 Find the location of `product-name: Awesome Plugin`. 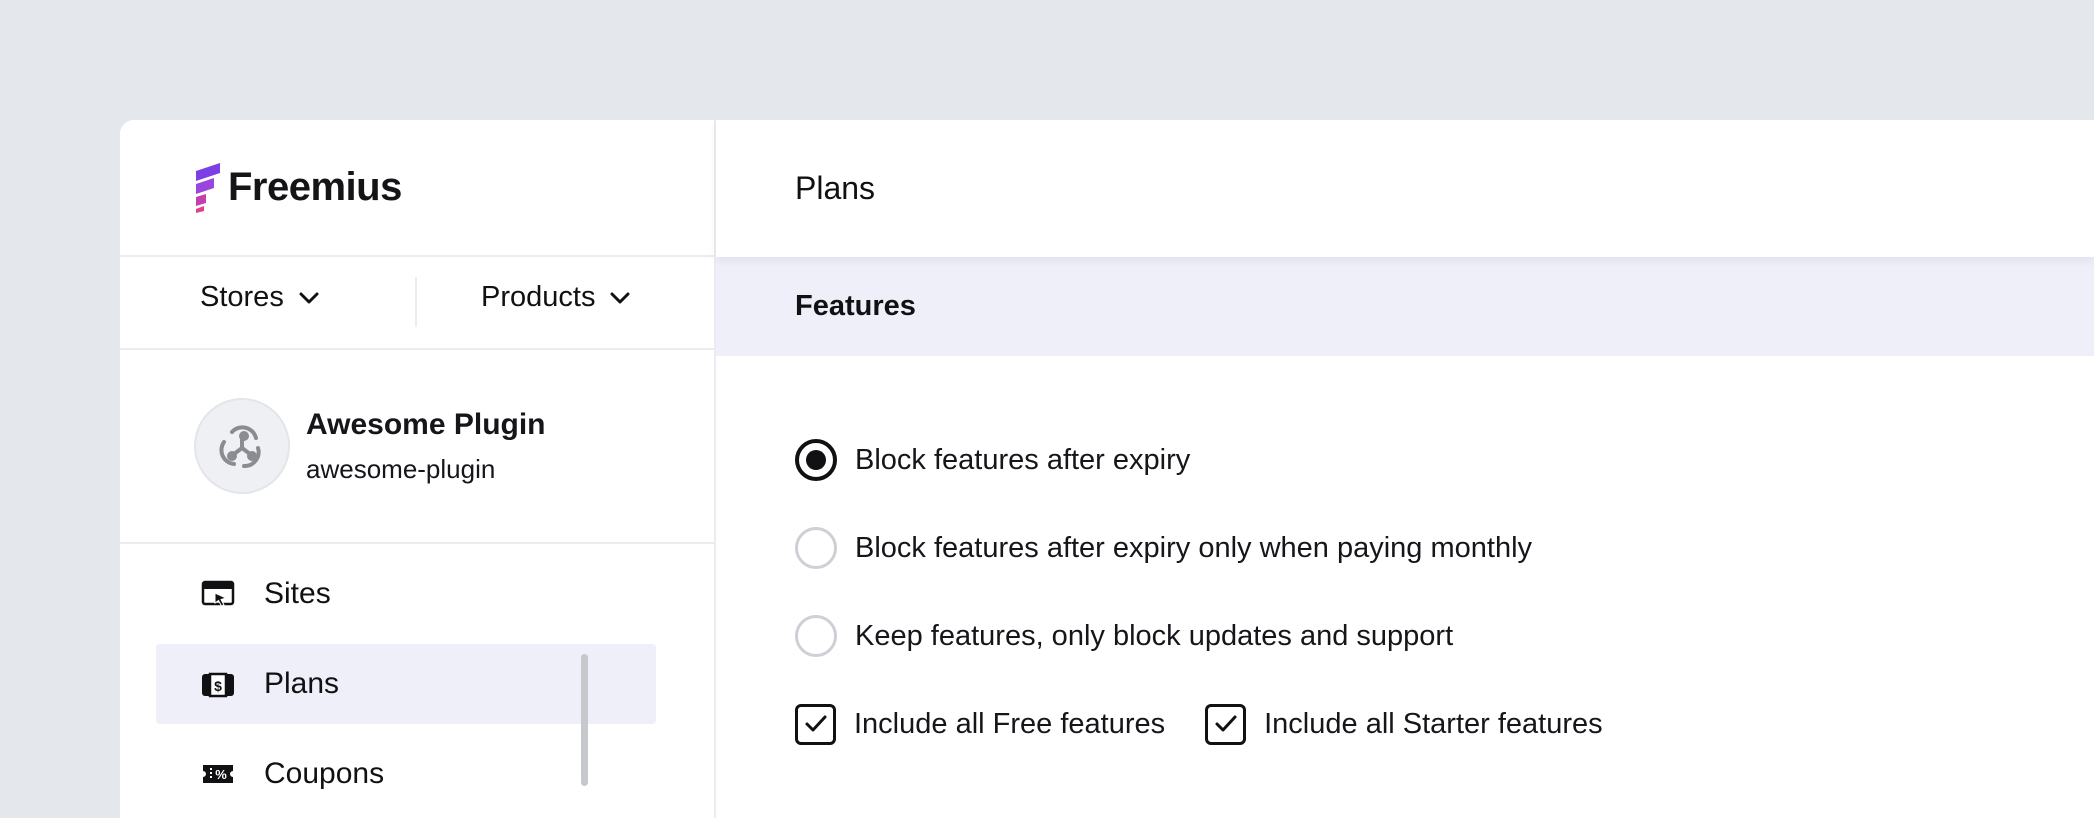

product-name: Awesome Plugin is located at coordinates (426, 424).